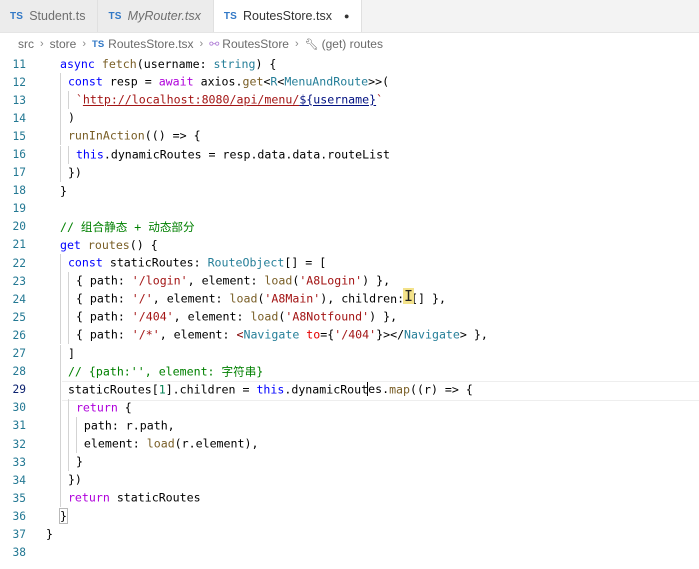 The width and height of the screenshot is (699, 569). I want to click on code-line-31: 31 path: r.path,, so click(349, 425).